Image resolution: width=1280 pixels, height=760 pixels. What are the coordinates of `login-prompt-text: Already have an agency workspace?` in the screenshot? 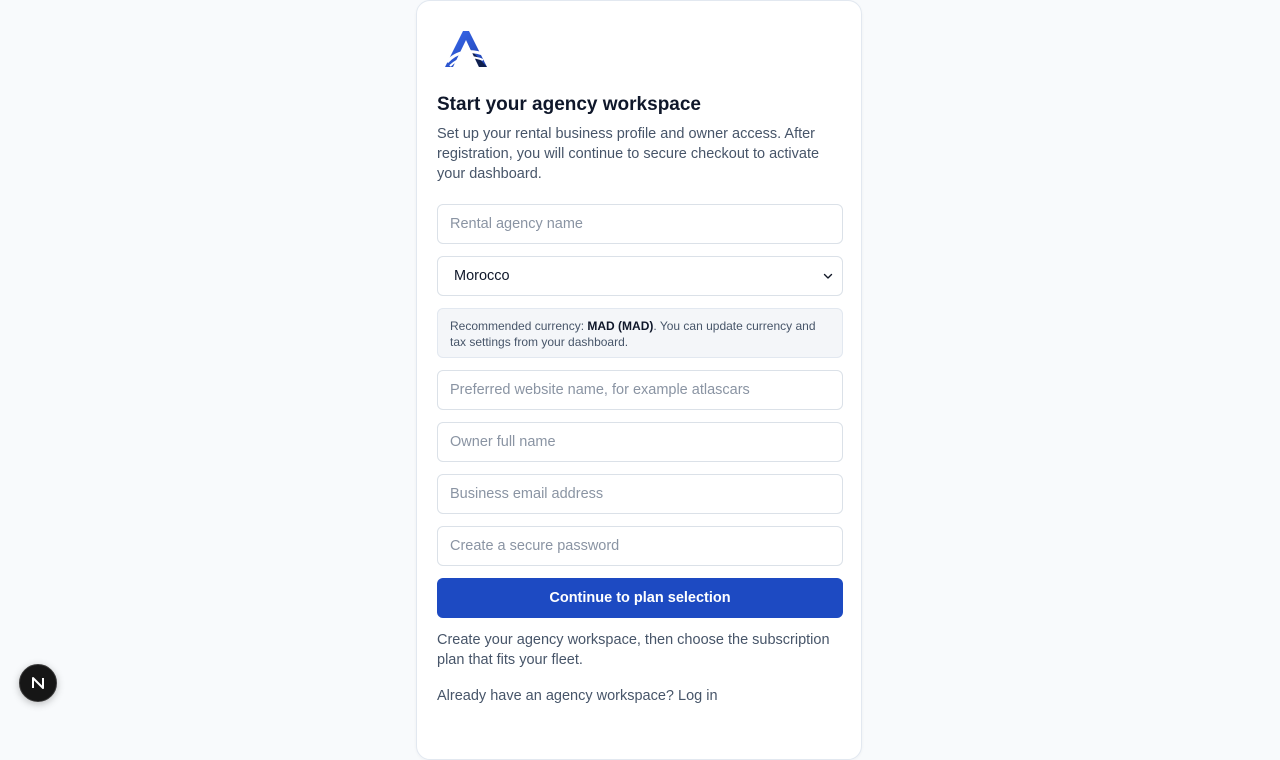 It's located at (558, 696).